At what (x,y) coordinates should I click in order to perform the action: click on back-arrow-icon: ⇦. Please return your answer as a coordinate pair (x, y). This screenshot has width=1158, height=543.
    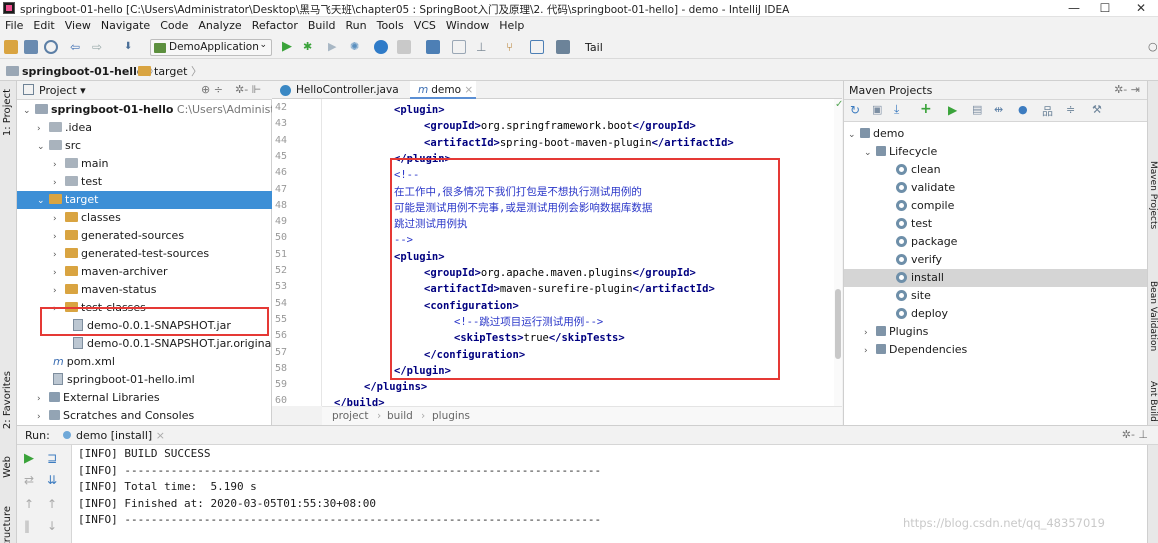
    Looking at the image, I should click on (77, 47).